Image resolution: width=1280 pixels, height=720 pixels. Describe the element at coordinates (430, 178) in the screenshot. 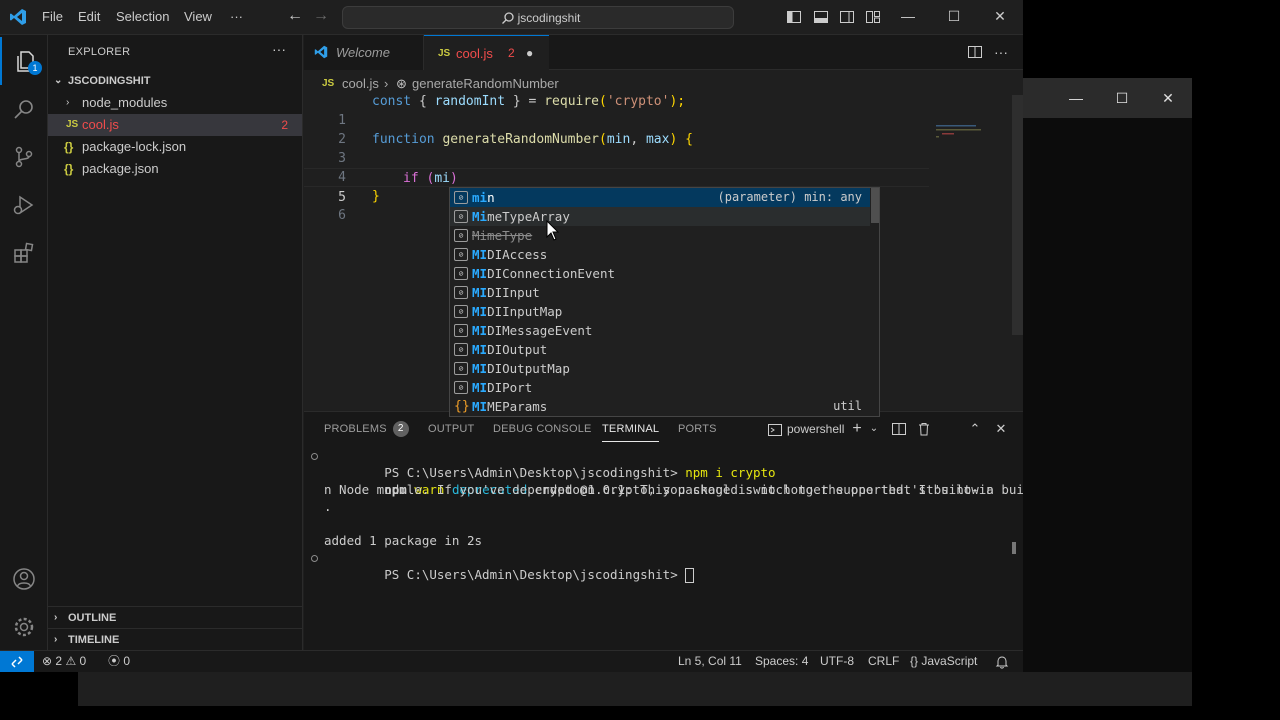

I see `code-text: if (mi)` at that location.